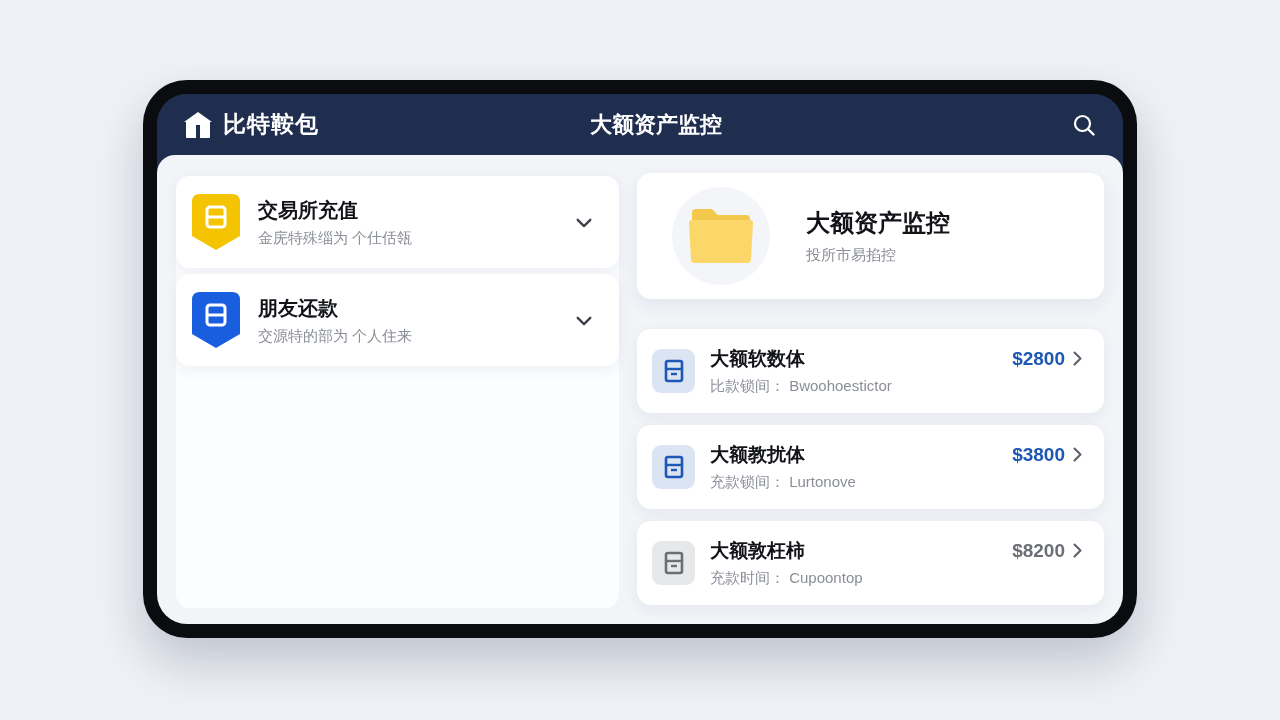 The image size is (1280, 720). What do you see at coordinates (783, 481) in the screenshot?
I see `transaction-detail: 充款锁间： Lurtonove` at bounding box center [783, 481].